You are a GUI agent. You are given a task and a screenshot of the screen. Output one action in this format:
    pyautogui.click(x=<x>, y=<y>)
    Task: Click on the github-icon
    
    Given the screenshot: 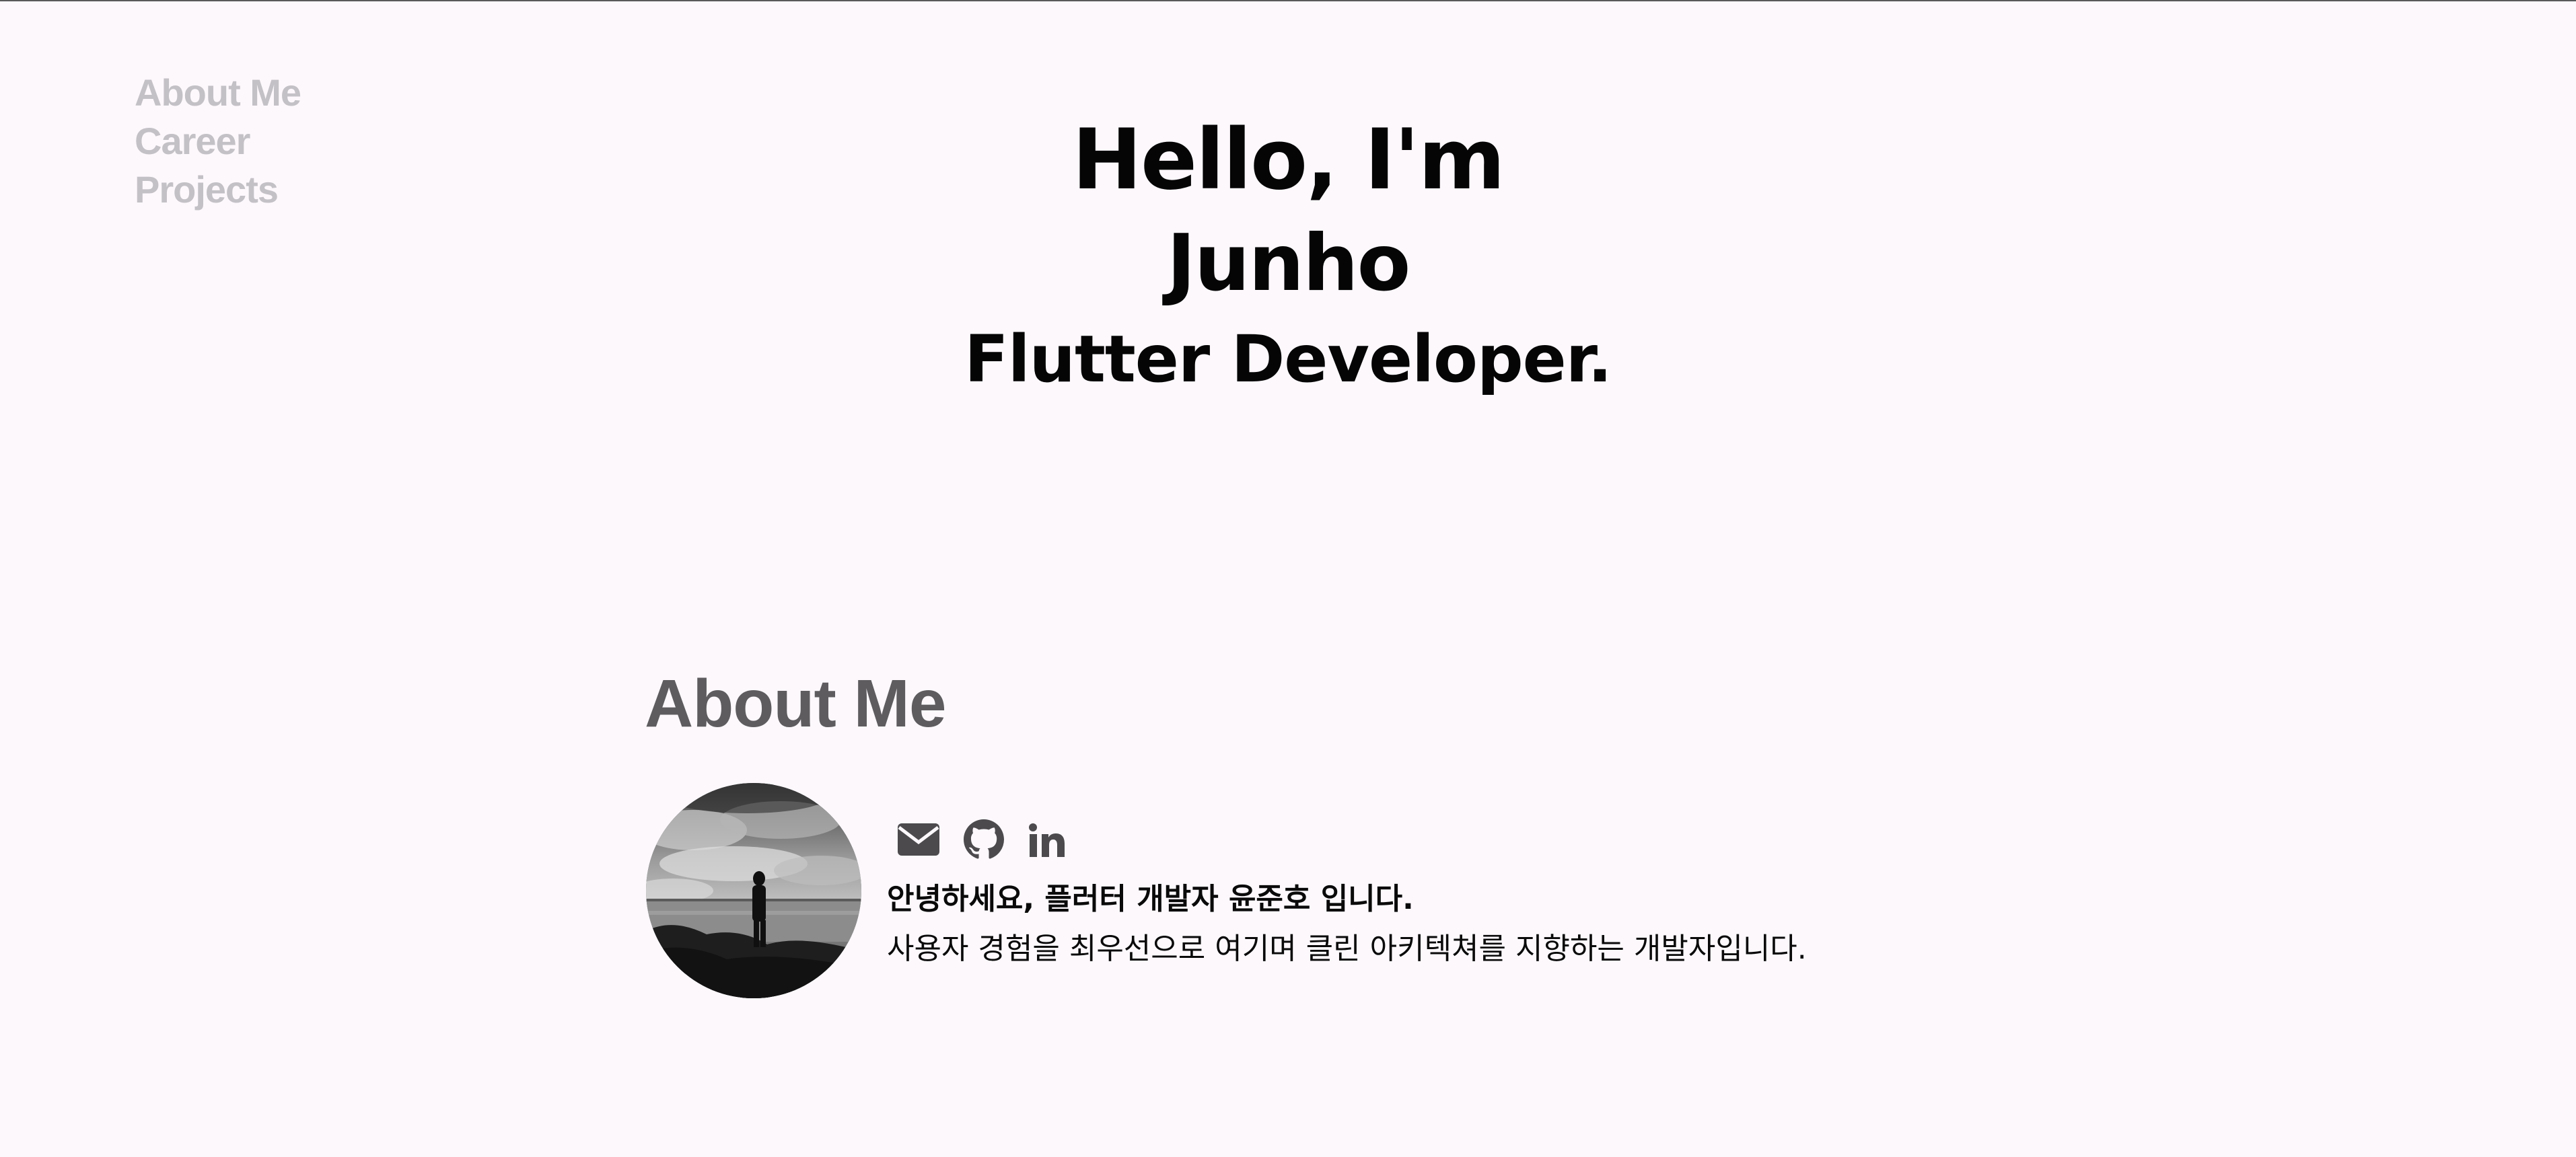 What is the action you would take?
    pyautogui.click(x=984, y=839)
    